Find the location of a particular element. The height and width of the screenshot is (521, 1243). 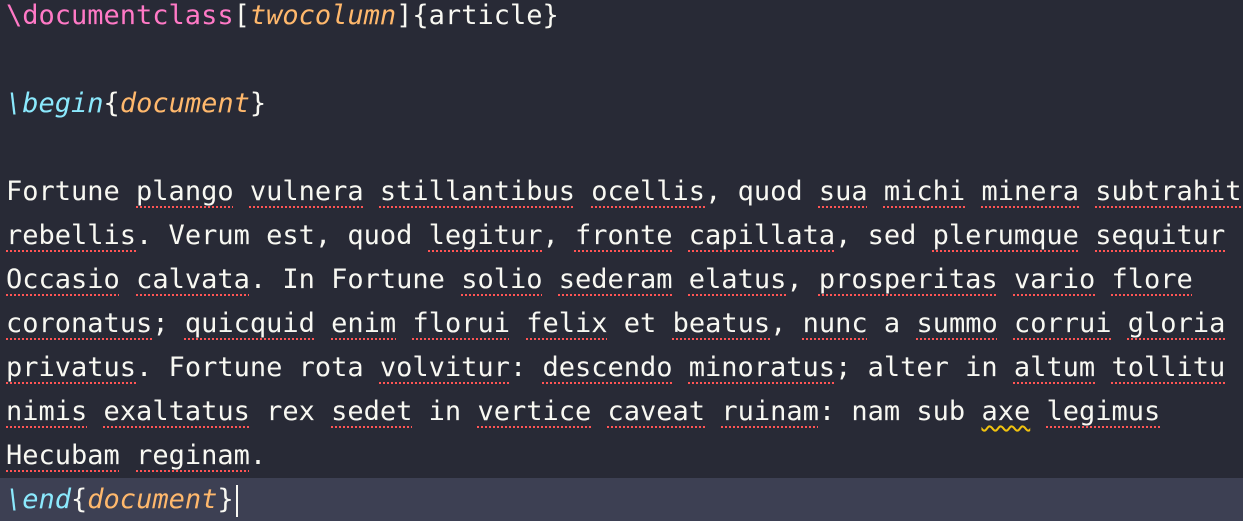

misspelled-word: quicquid is located at coordinates (249, 323).